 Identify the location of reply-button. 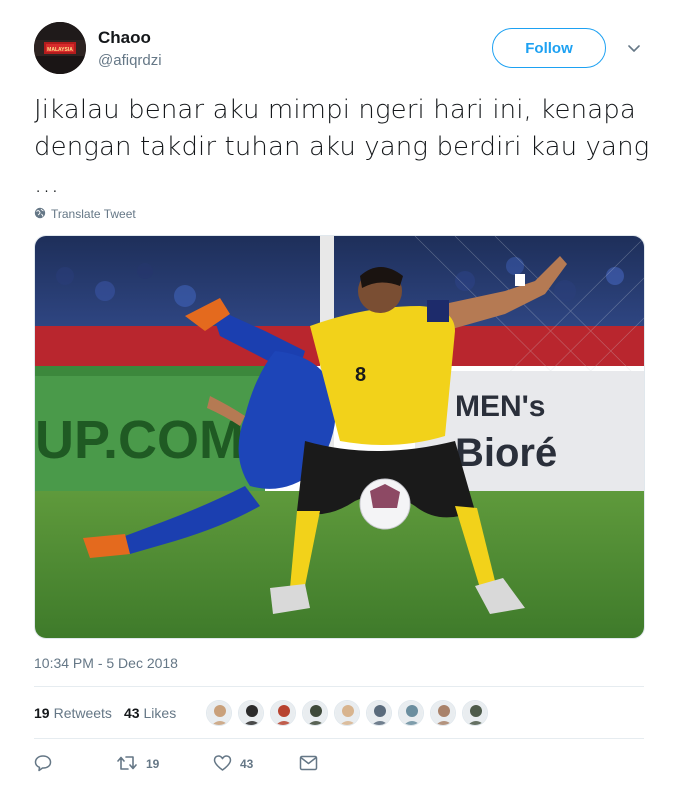
(75, 764).